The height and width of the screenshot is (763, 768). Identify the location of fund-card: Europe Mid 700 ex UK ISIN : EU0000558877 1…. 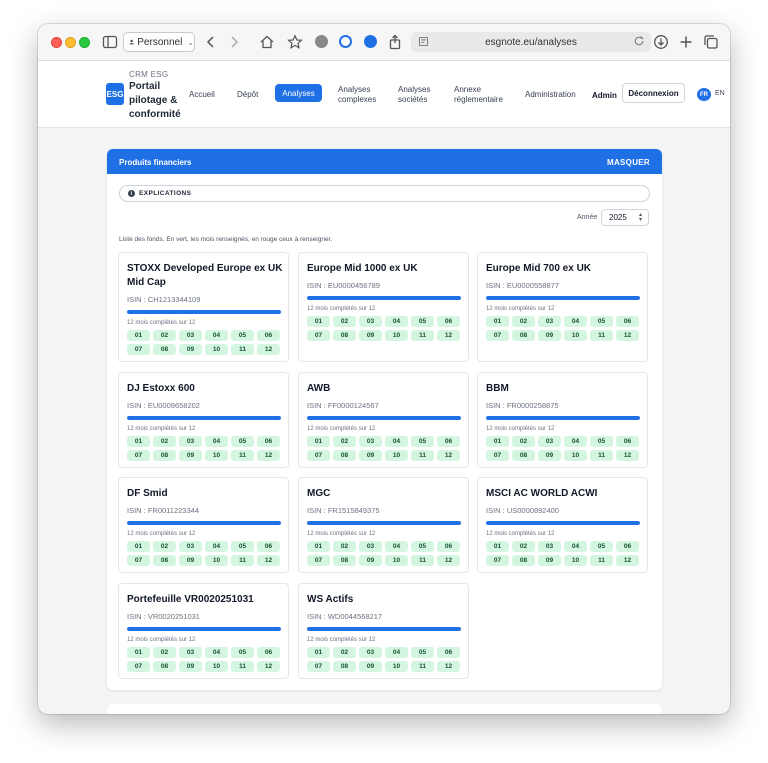
(562, 307).